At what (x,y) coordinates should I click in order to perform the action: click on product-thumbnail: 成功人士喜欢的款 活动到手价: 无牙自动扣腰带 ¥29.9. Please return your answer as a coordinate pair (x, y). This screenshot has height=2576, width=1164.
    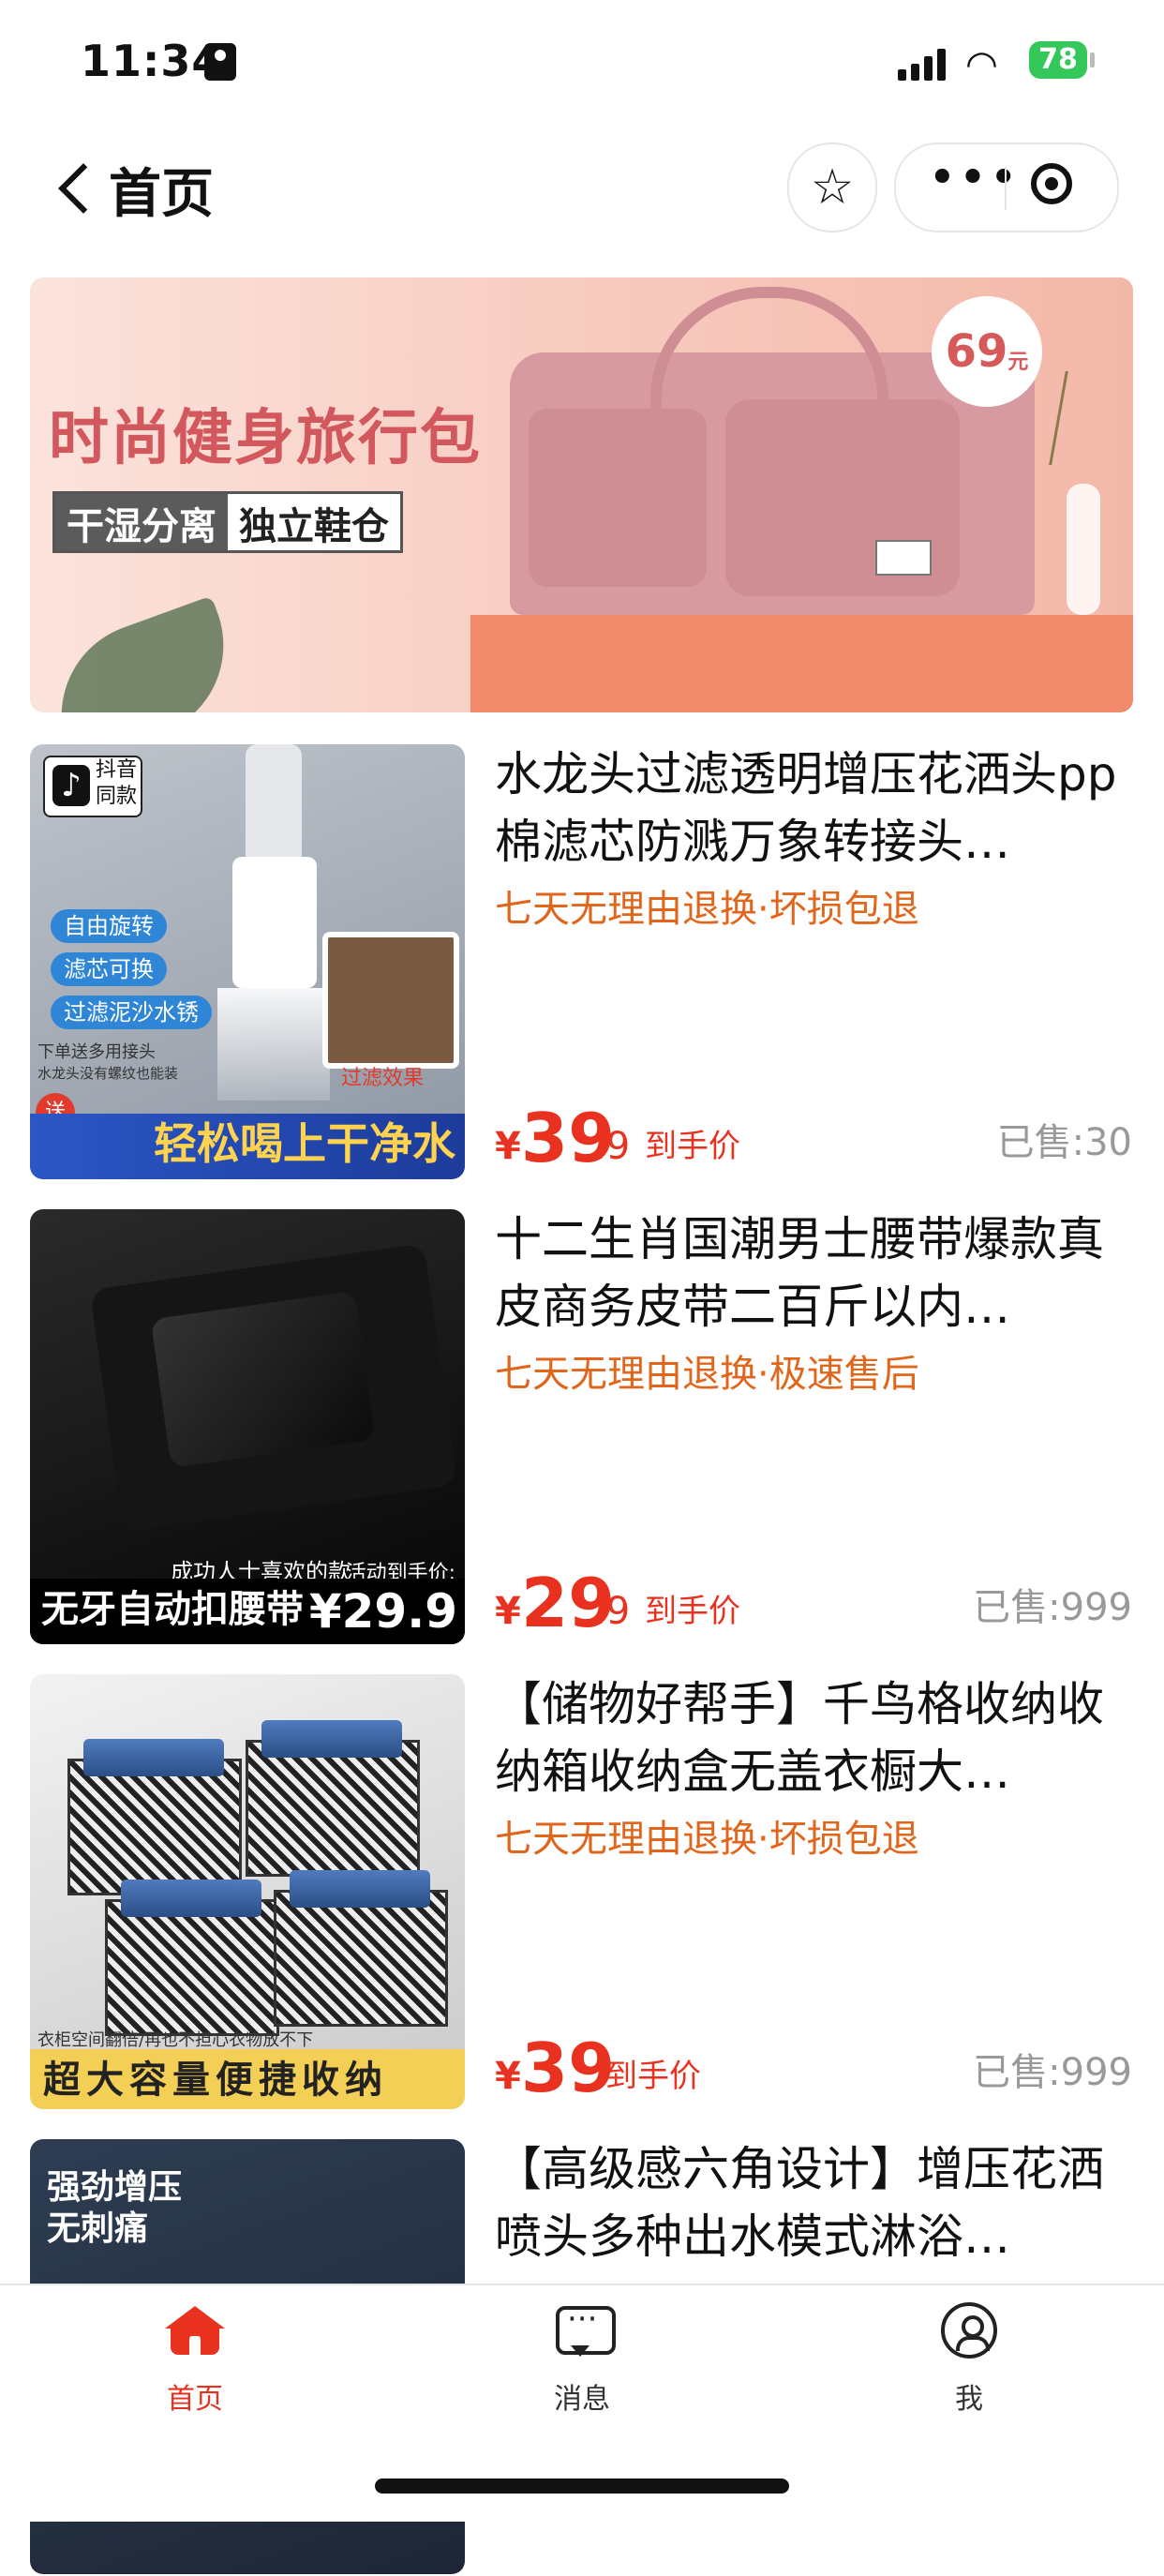
    Looking at the image, I should click on (248, 1426).